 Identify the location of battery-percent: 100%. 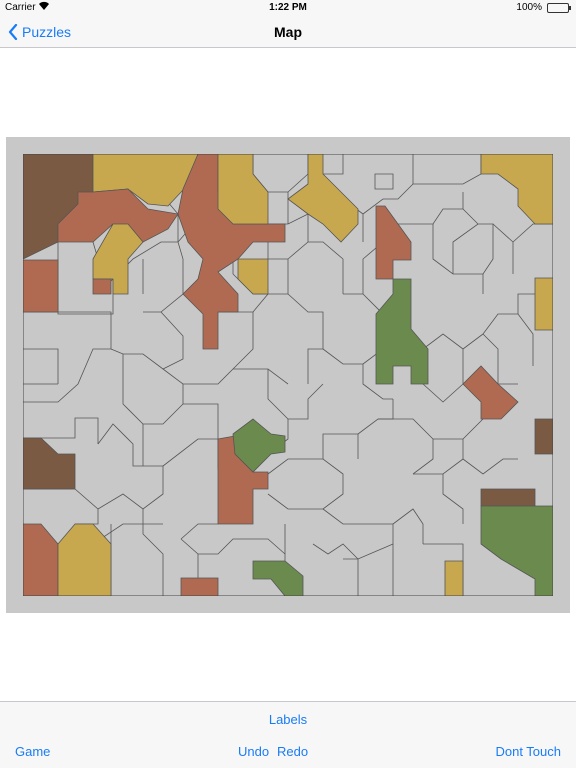
(529, 7).